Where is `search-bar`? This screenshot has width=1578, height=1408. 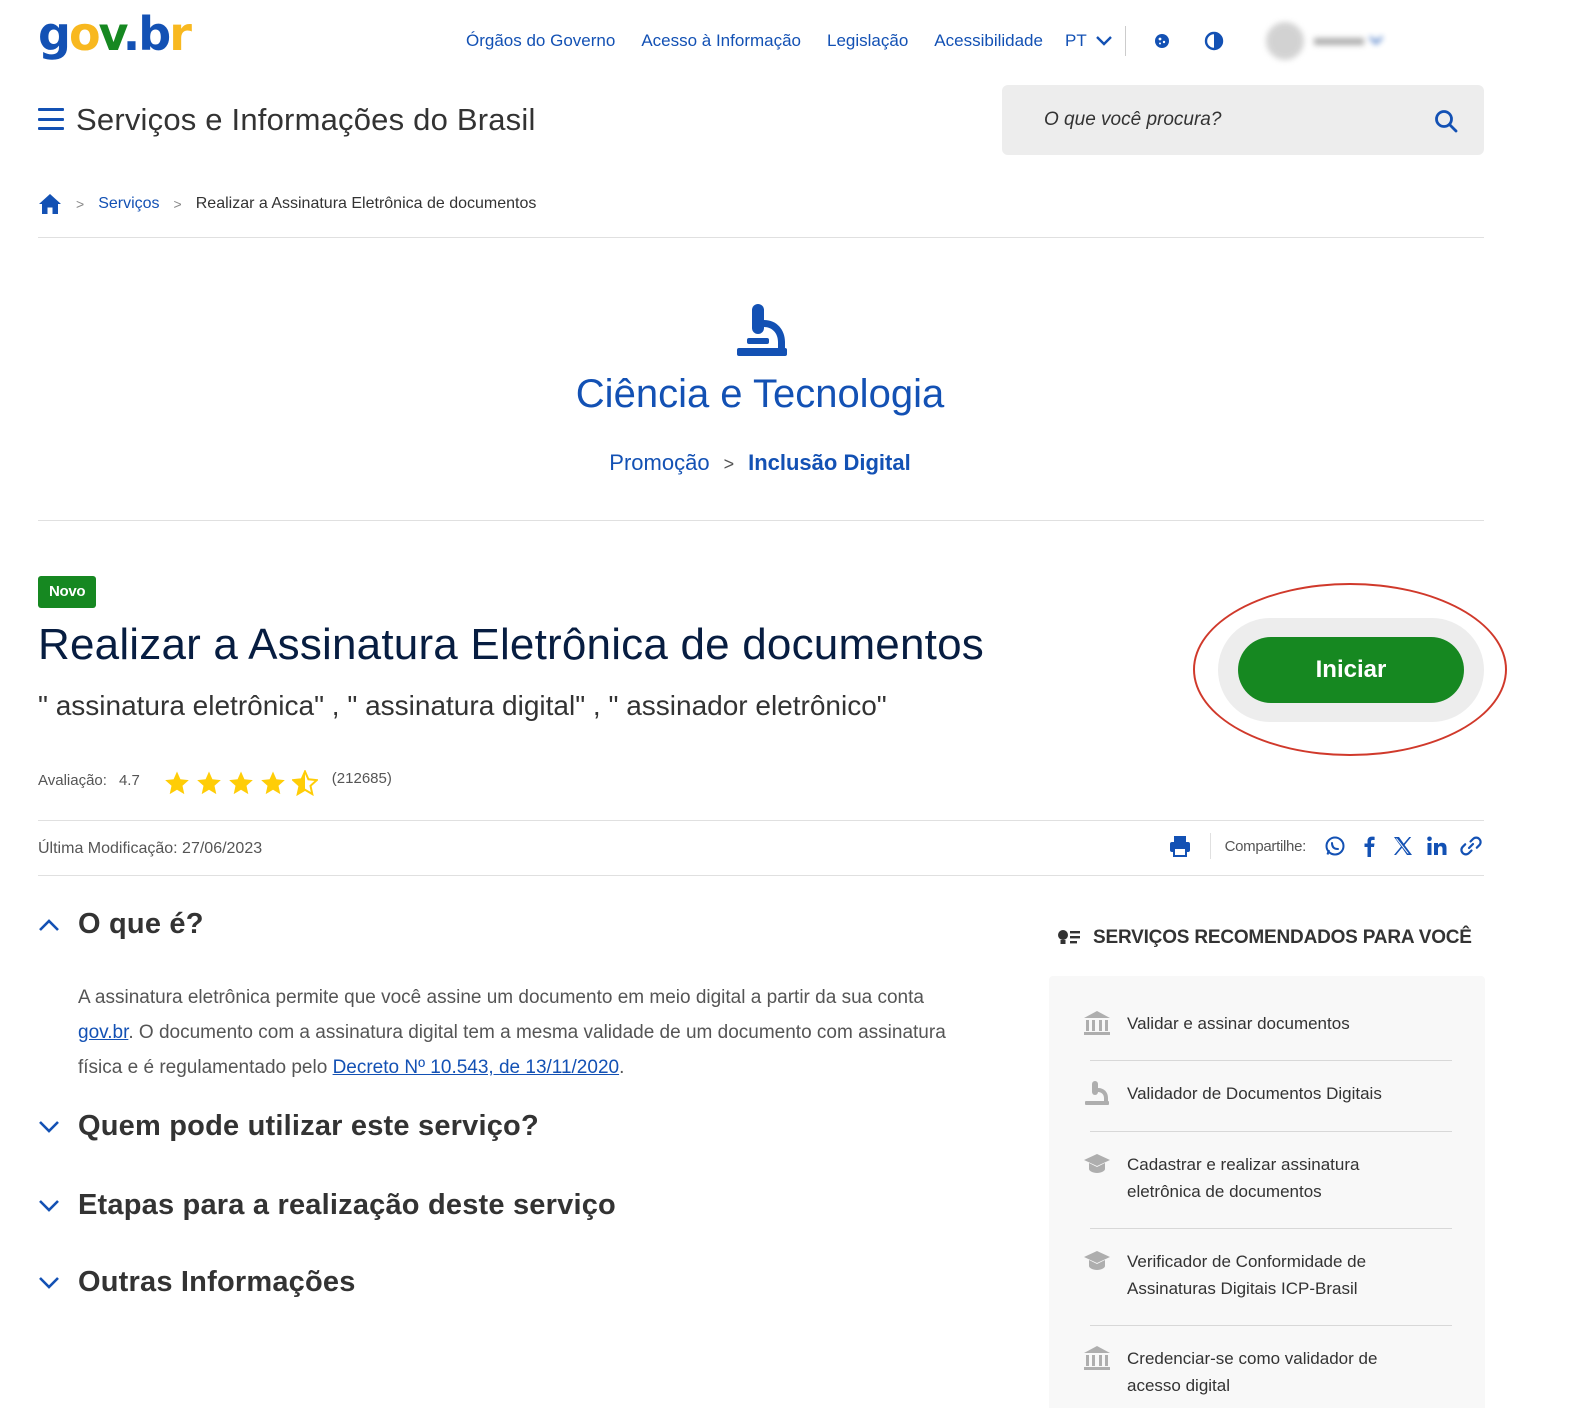
search-bar is located at coordinates (1243, 120).